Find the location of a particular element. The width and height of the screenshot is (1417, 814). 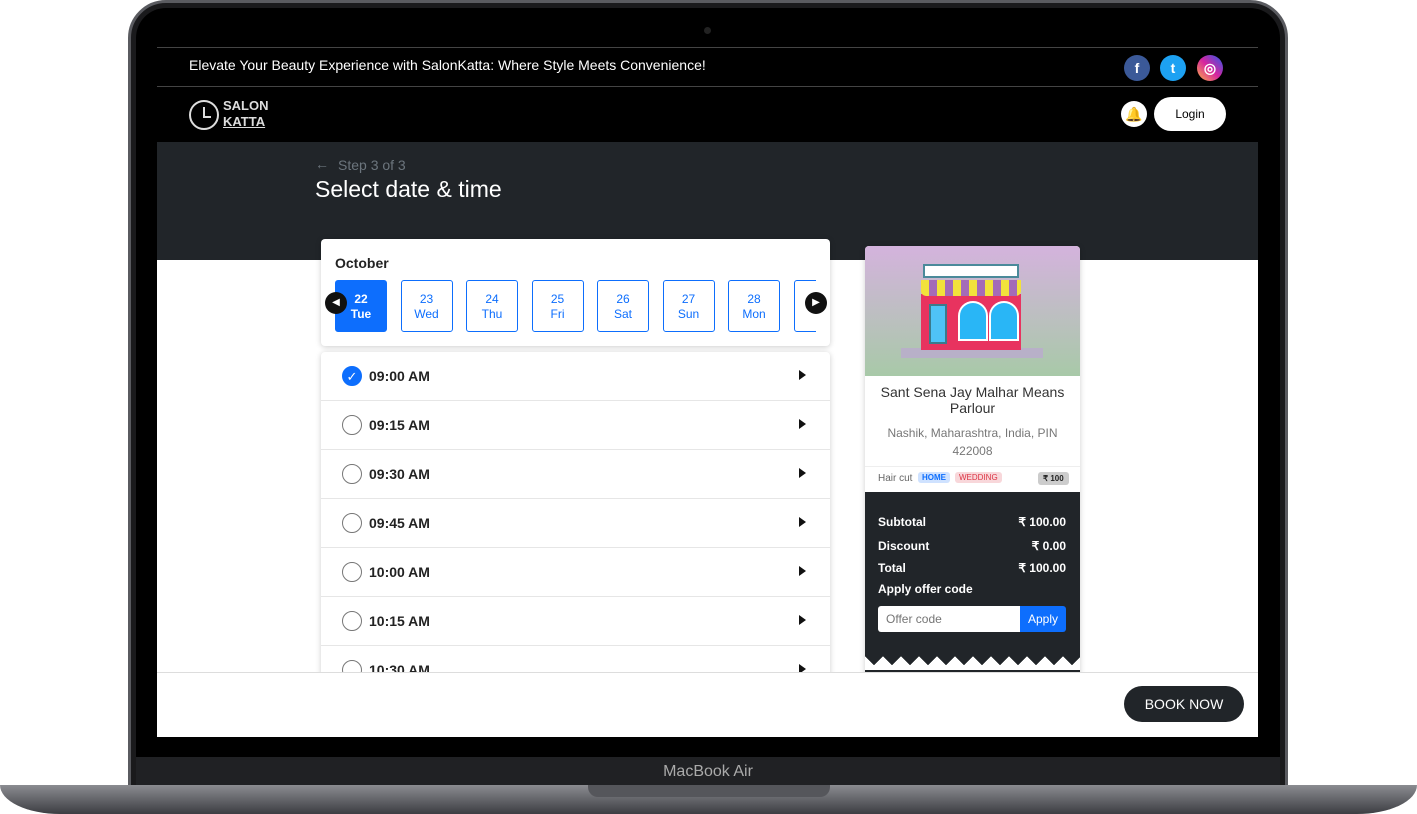

day-26: 26 Sat is located at coordinates (623, 306).